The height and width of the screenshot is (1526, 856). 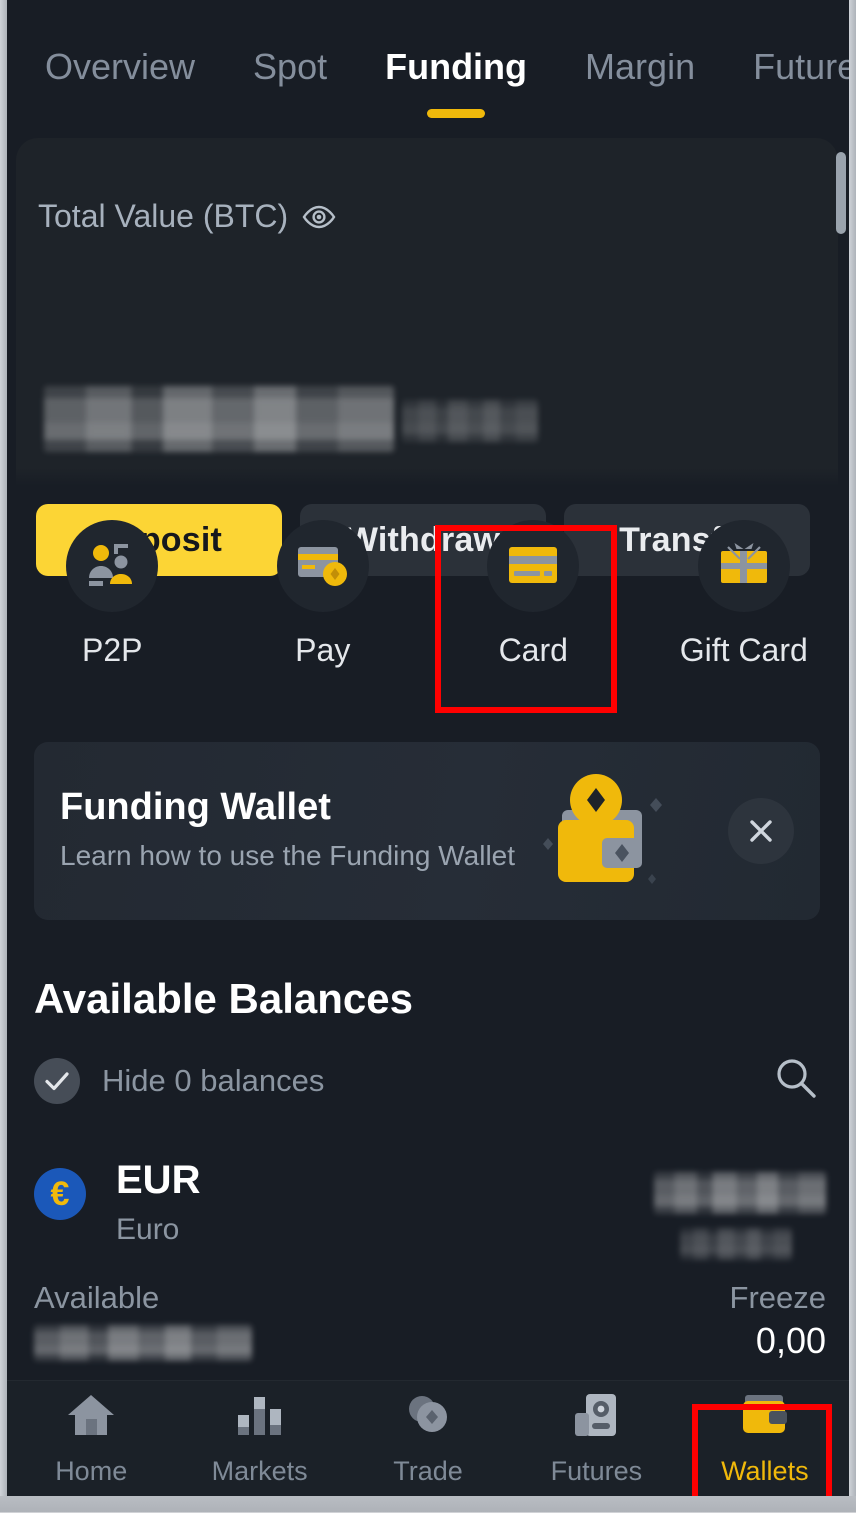 I want to click on quick-action-pay: Pay, so click(x=323, y=594).